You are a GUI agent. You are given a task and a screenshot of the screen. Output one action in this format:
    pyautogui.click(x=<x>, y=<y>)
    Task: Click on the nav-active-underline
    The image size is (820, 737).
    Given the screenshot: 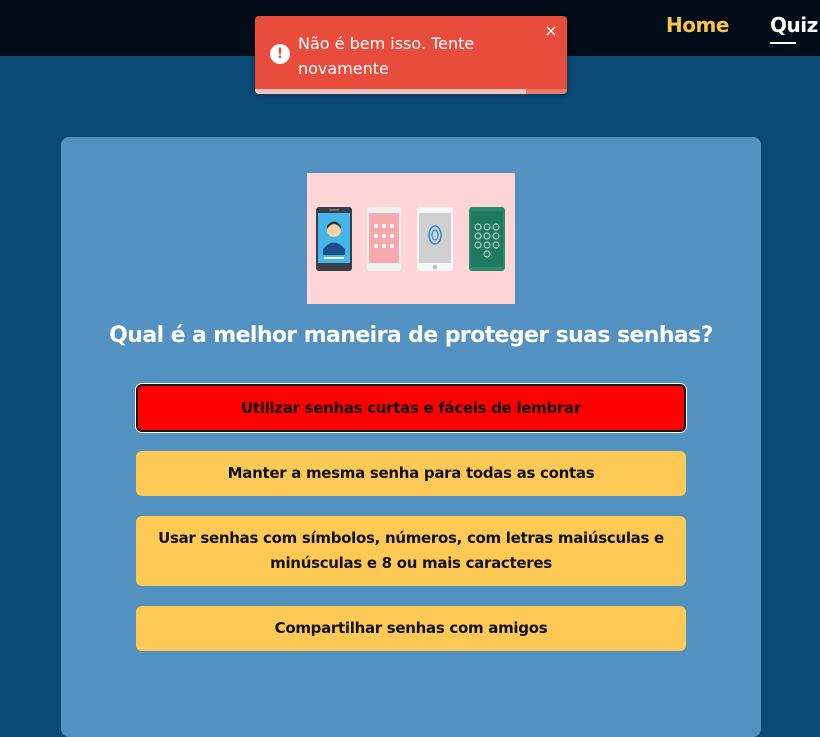 What is the action you would take?
    pyautogui.click(x=783, y=43)
    